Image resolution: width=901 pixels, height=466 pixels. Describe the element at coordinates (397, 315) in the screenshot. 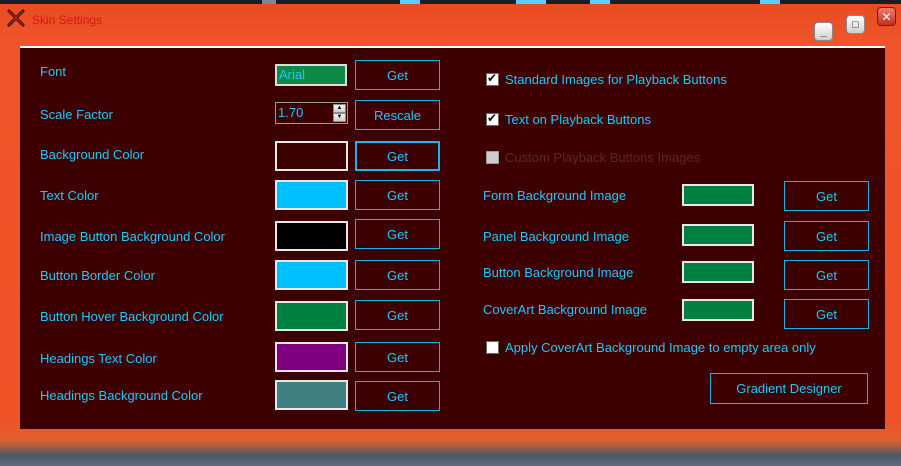

I see `button-hover-bg-color-get-button: Get` at that location.